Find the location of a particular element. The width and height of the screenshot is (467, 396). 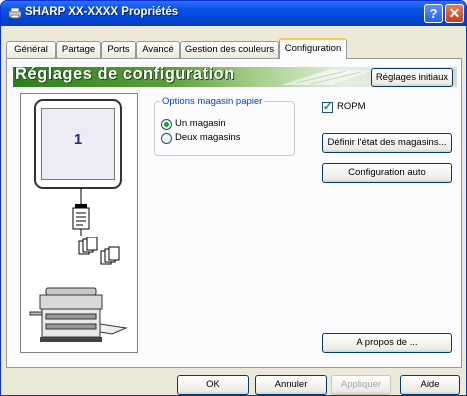

apply-button: Appliquer is located at coordinates (361, 385).